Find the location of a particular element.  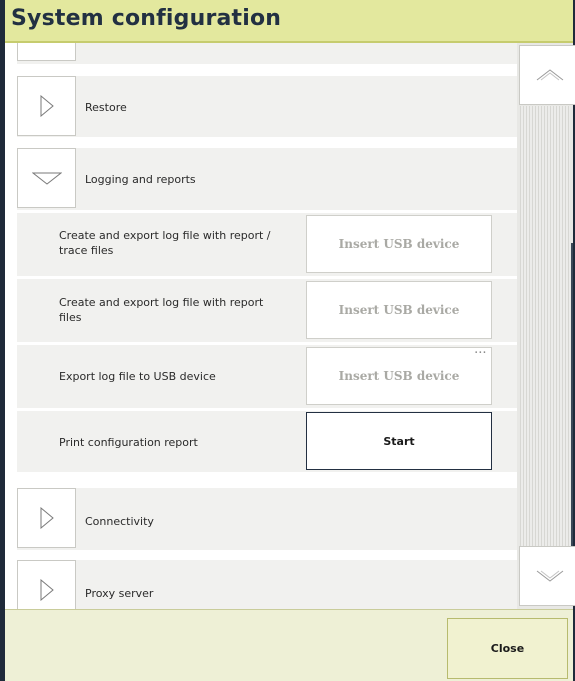

section-label-logging: Logging and reports is located at coordinates (140, 179).